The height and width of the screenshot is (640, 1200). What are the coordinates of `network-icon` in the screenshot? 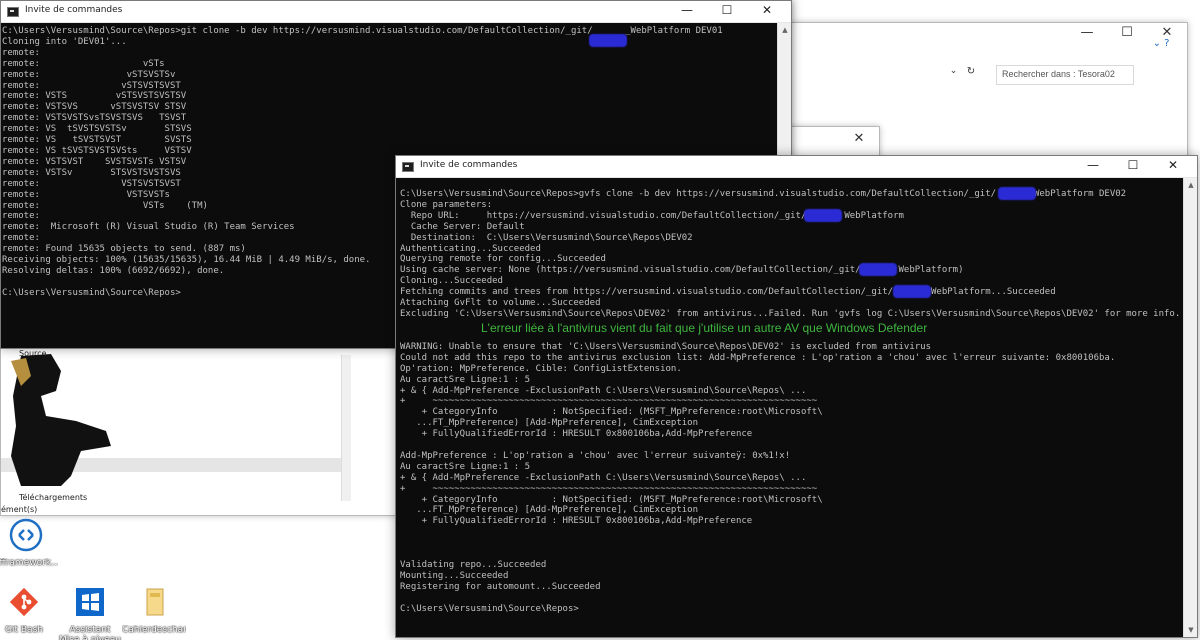 It's located at (26, 535).